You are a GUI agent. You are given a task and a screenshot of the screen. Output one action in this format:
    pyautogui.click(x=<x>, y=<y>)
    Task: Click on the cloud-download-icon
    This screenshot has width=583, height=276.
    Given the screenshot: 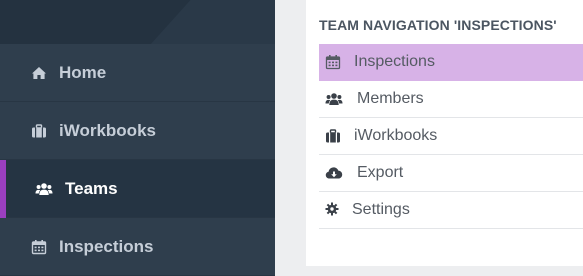 What is the action you would take?
    pyautogui.click(x=334, y=173)
    